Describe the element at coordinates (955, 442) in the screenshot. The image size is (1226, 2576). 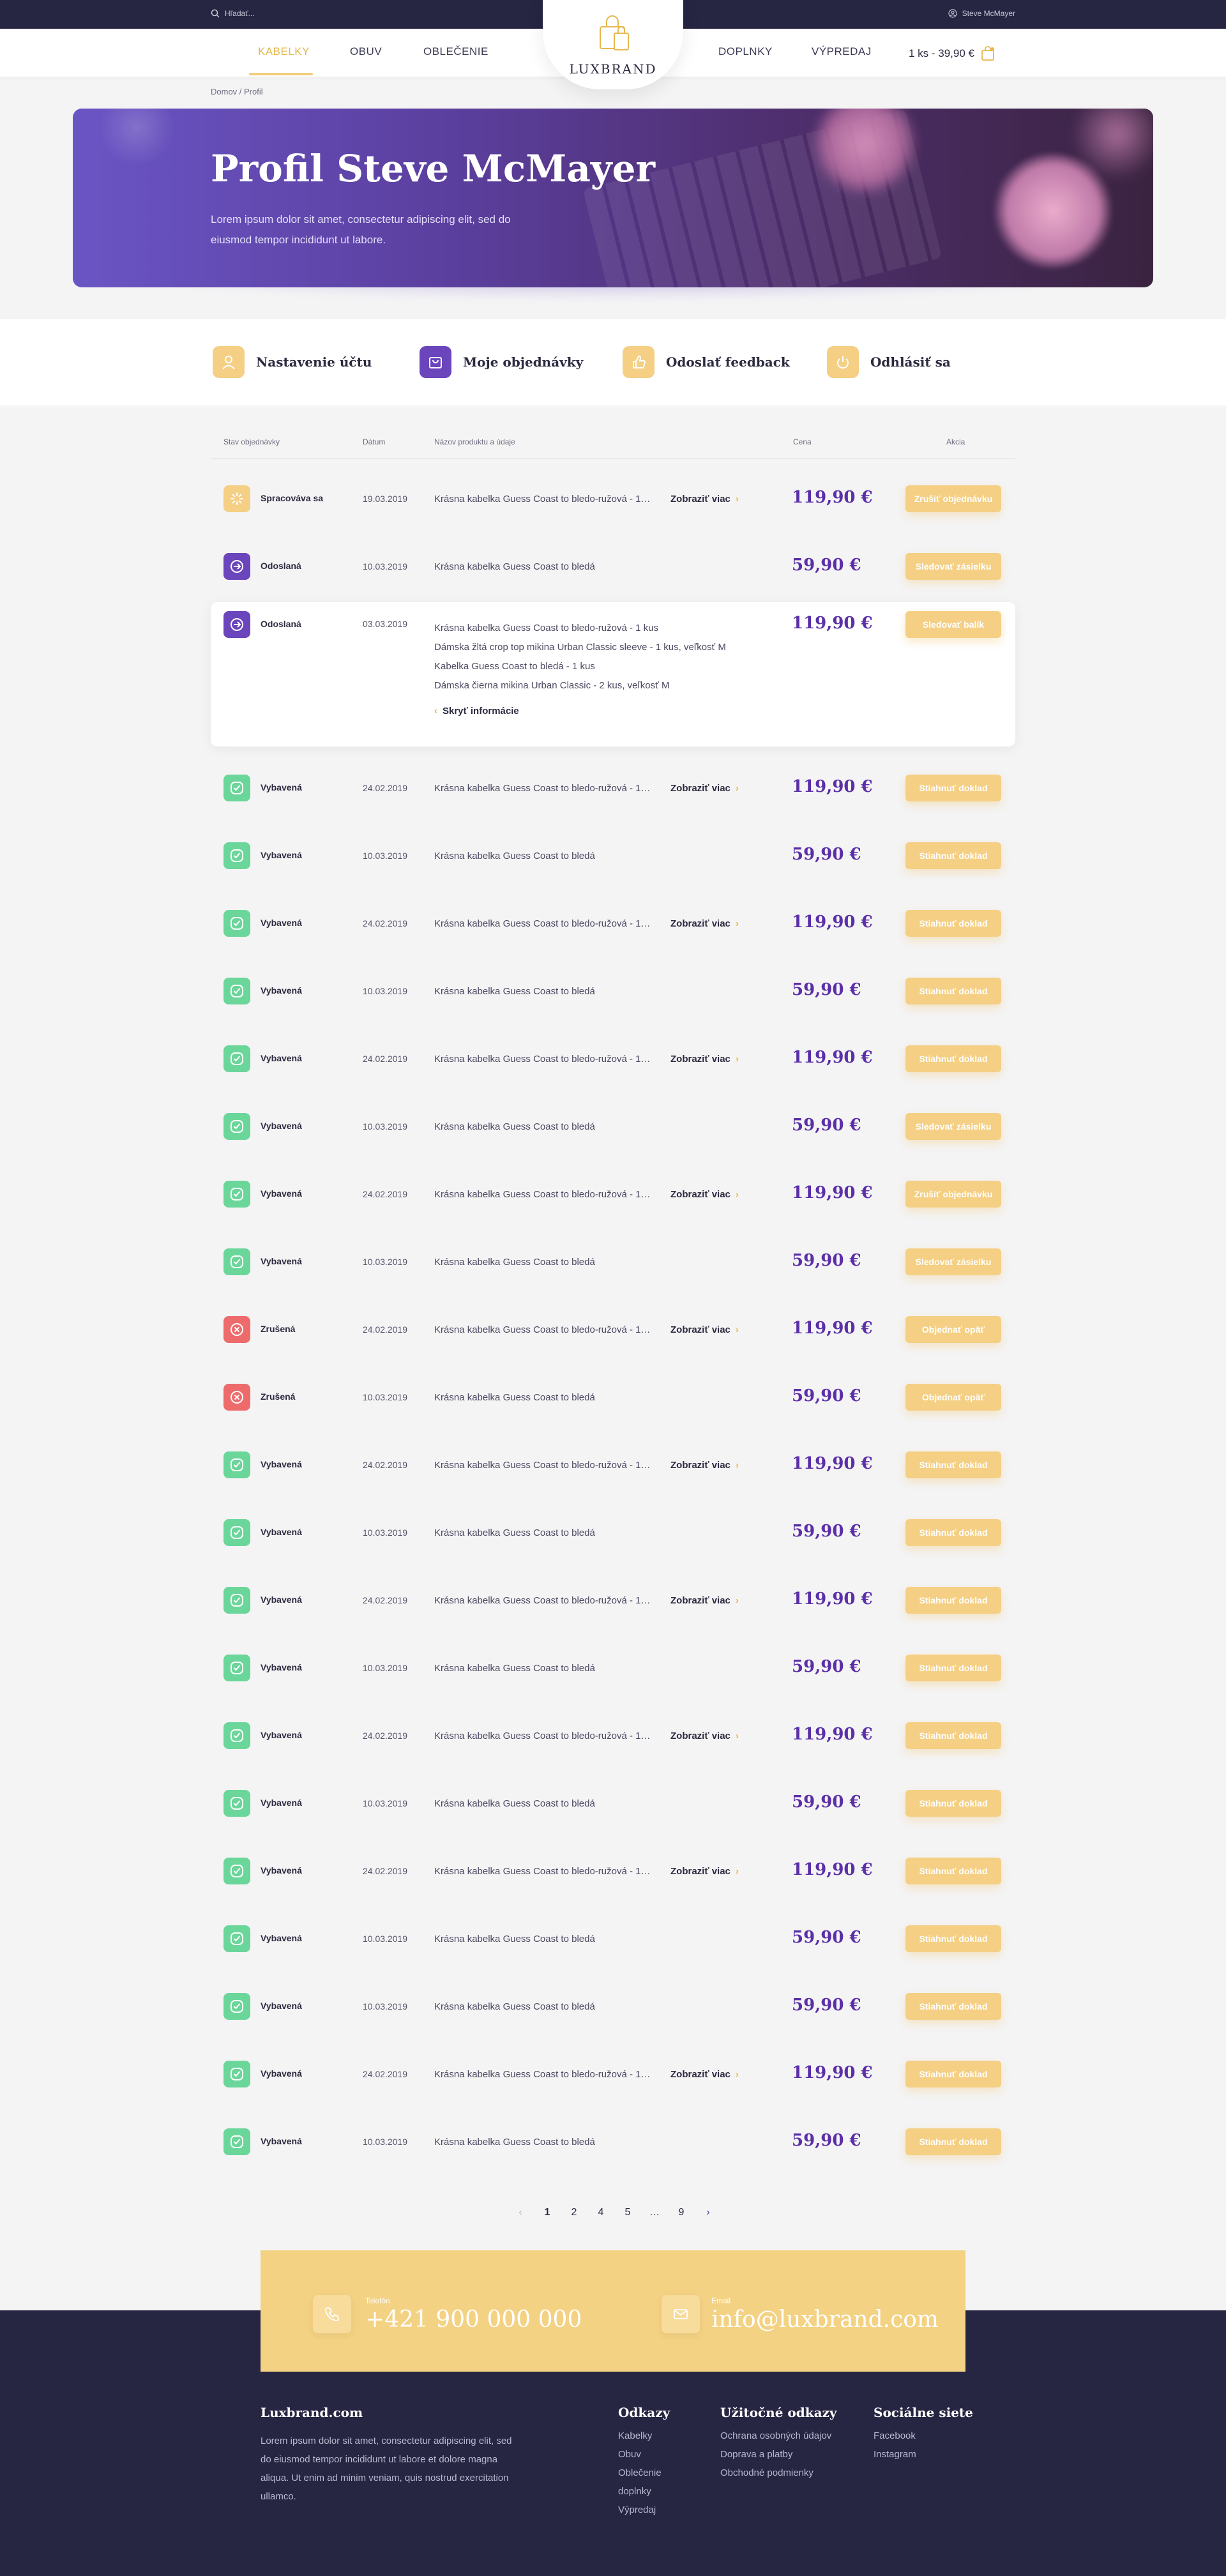
I see `col-action: Akcia` at that location.